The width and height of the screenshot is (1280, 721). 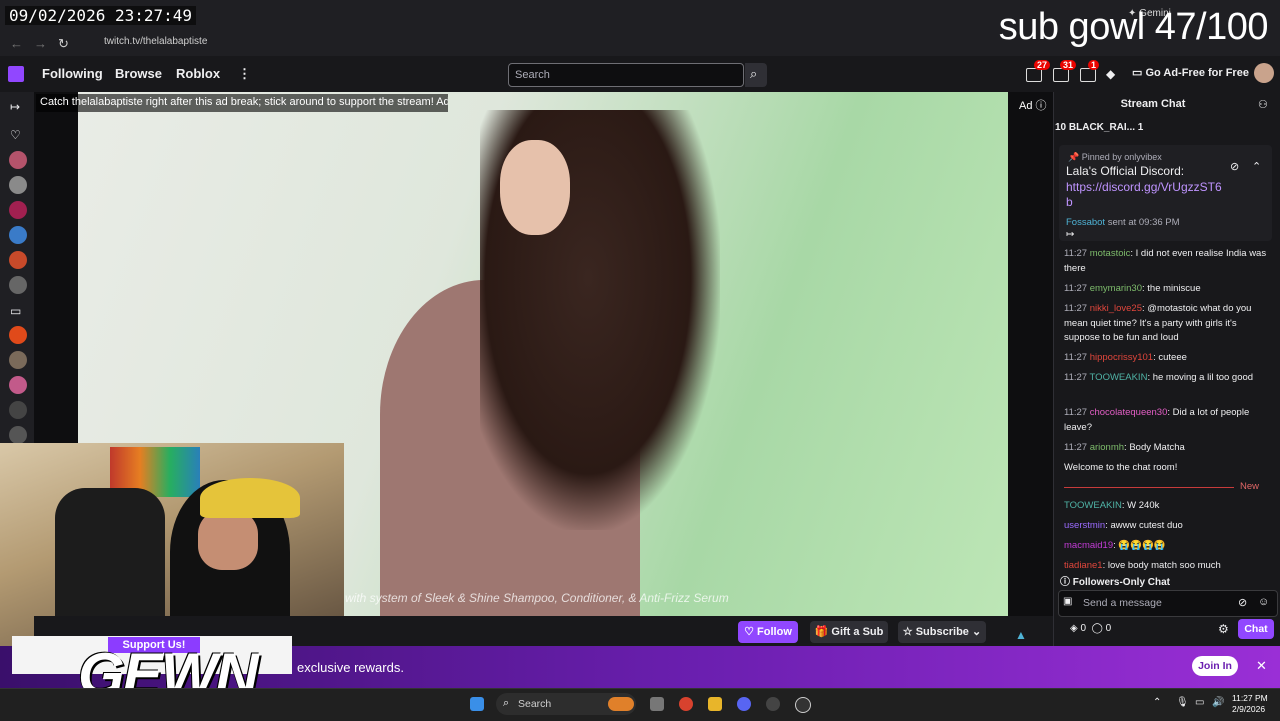 What do you see at coordinates (1242, 602) in the screenshot?
I see `mute-icon: ⊘` at bounding box center [1242, 602].